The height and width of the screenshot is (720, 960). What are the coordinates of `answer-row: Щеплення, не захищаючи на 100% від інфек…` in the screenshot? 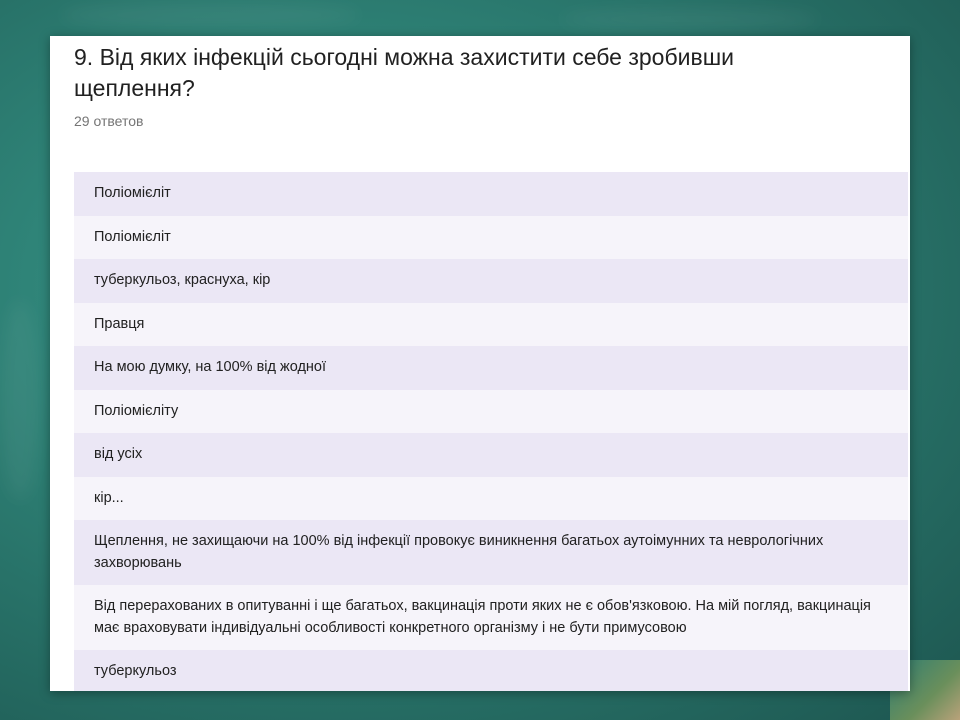 It's located at (491, 552).